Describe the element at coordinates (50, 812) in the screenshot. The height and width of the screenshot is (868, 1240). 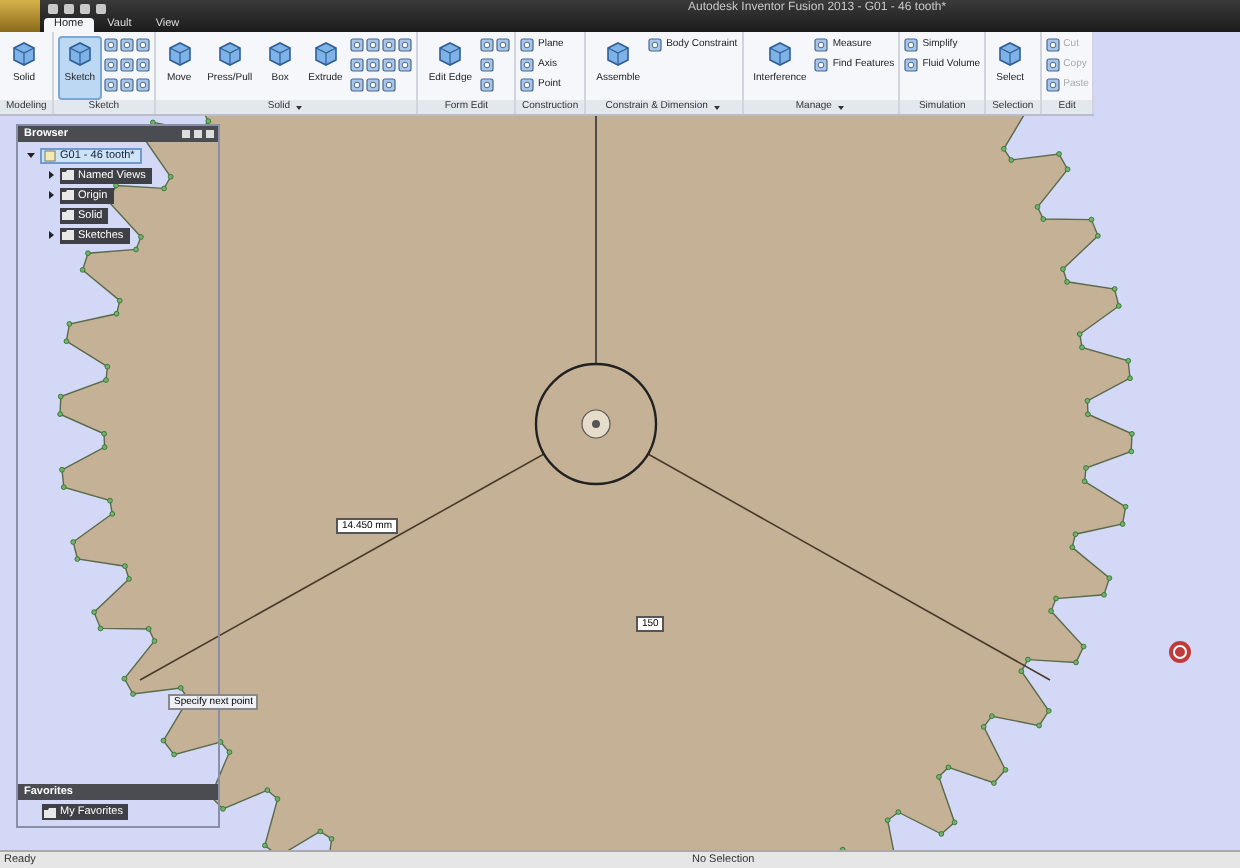
I see `folder-icon` at that location.